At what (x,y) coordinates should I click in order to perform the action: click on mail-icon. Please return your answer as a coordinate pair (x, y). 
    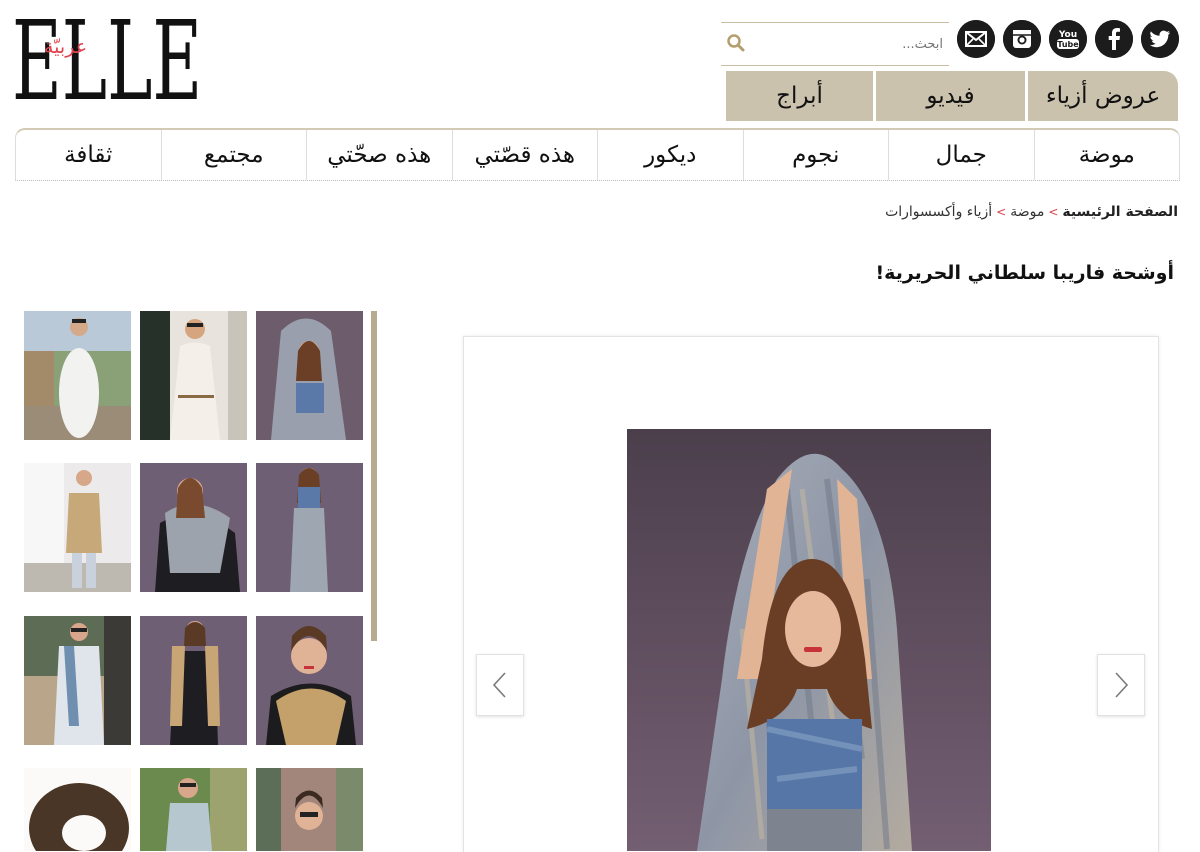
    Looking at the image, I should click on (976, 39).